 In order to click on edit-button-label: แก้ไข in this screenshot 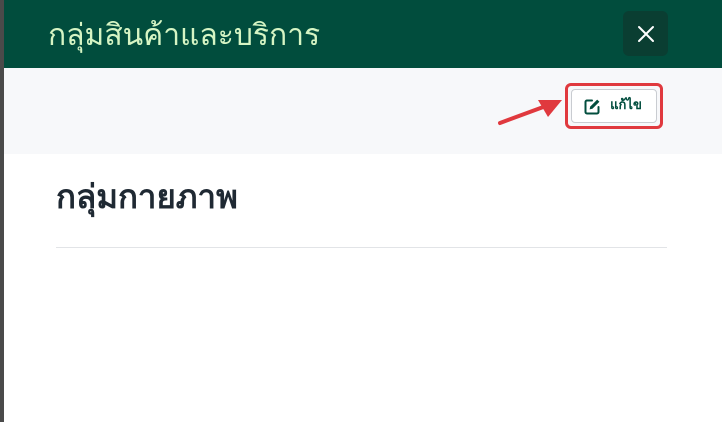, I will do `click(626, 105)`.